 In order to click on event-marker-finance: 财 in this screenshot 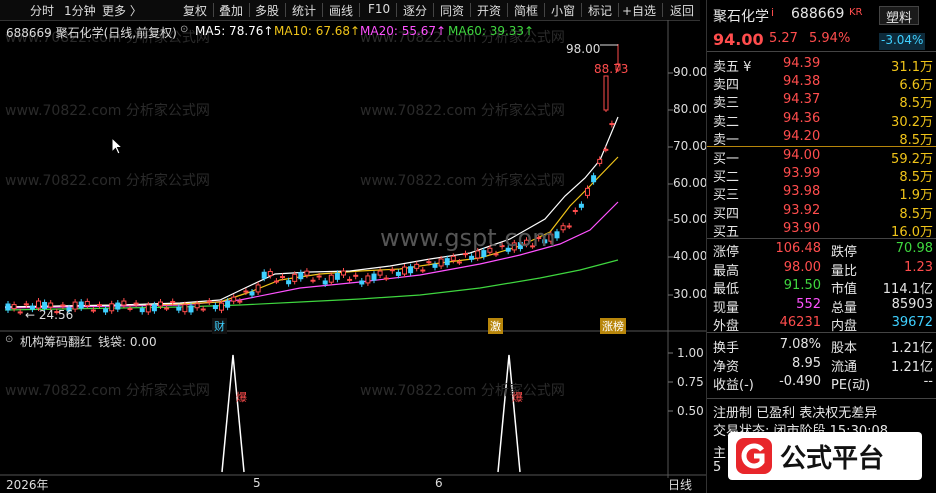, I will do `click(219, 326)`.